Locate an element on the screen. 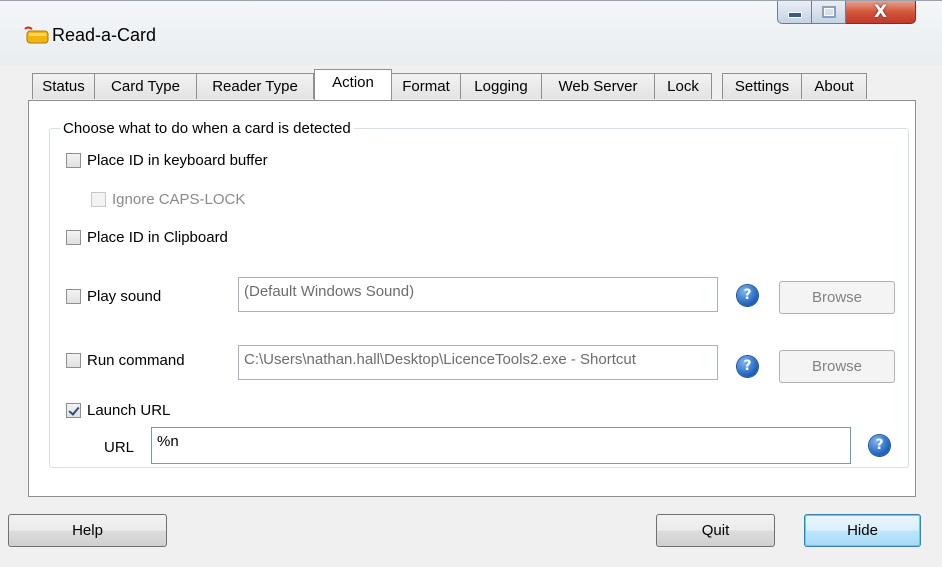  tab-reader-type: Reader Type is located at coordinates (255, 86).